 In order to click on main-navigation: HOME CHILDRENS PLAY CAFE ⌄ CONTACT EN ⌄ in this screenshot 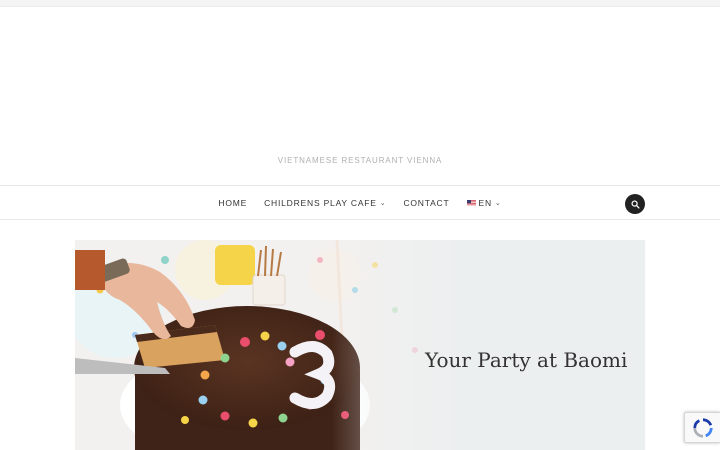, I will do `click(360, 202)`.